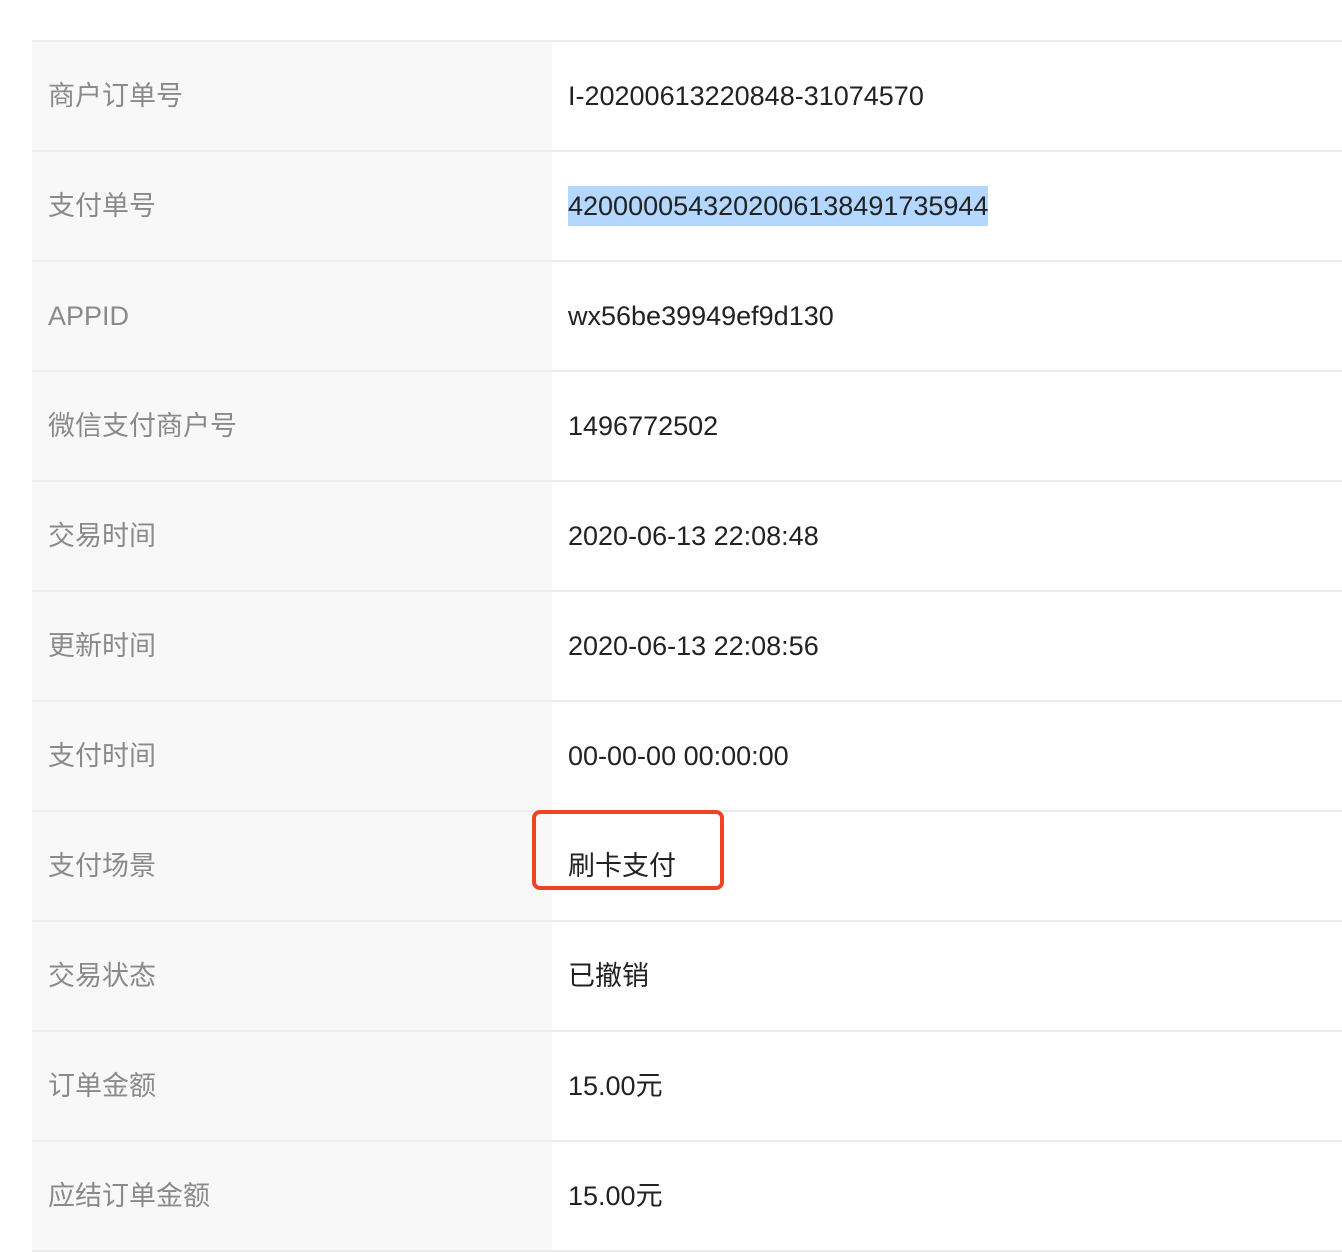 The image size is (1342, 1252). Describe the element at coordinates (947, 426) in the screenshot. I see `wechat-merchant-no-cell: 1496772502` at that location.